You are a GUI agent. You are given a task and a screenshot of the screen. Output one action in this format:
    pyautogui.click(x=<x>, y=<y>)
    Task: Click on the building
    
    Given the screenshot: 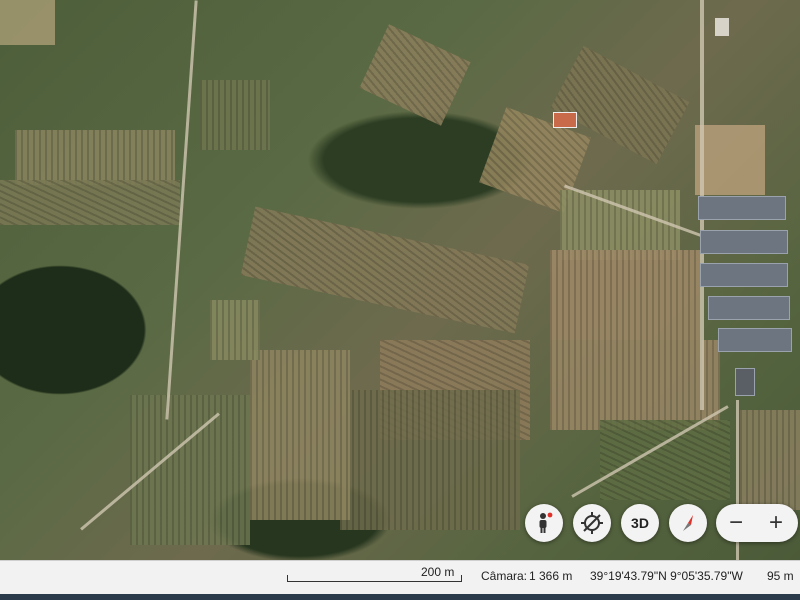 What is the action you would take?
    pyautogui.click(x=745, y=382)
    